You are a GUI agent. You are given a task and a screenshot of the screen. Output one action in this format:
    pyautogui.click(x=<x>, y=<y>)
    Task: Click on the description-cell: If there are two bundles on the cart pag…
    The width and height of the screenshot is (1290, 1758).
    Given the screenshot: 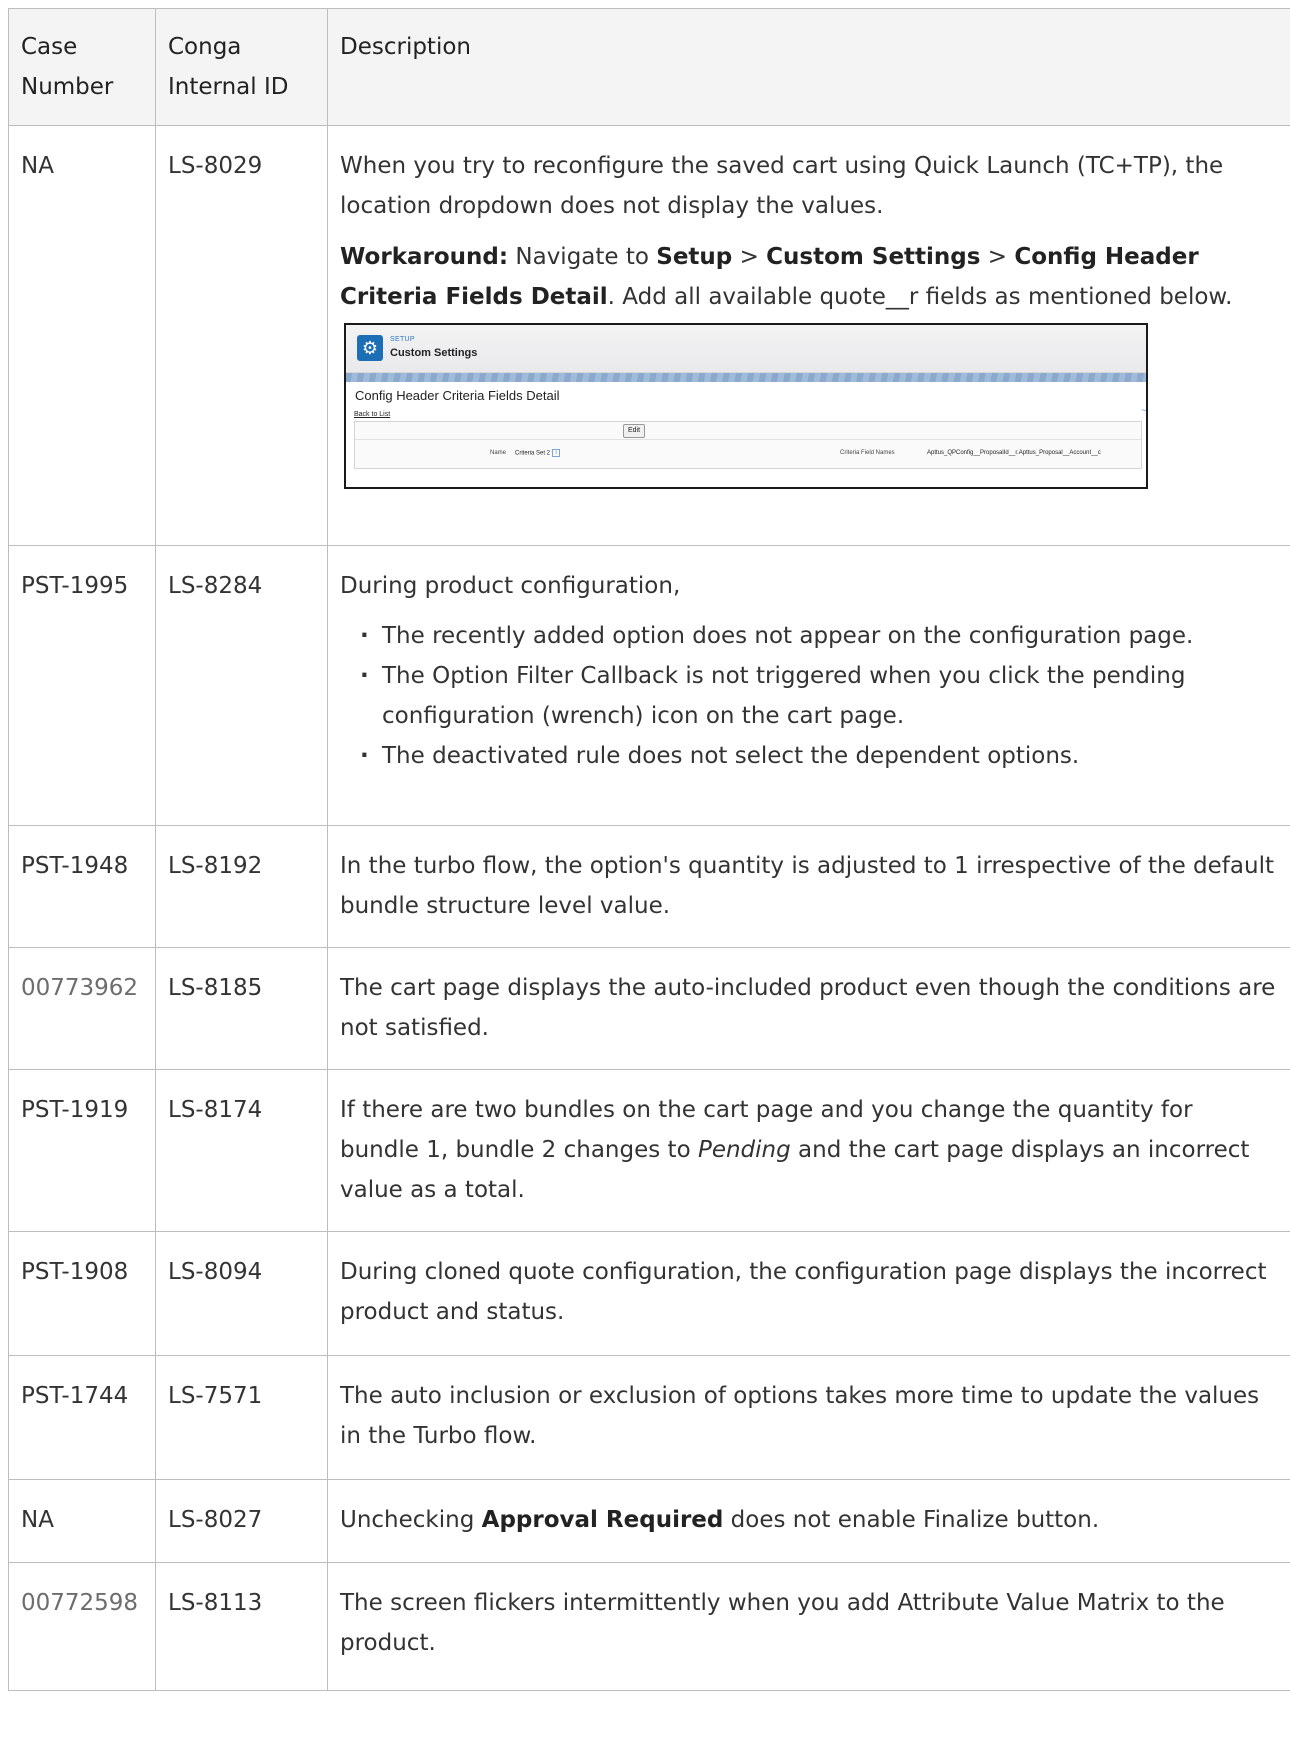 What is the action you would take?
    pyautogui.click(x=808, y=1150)
    